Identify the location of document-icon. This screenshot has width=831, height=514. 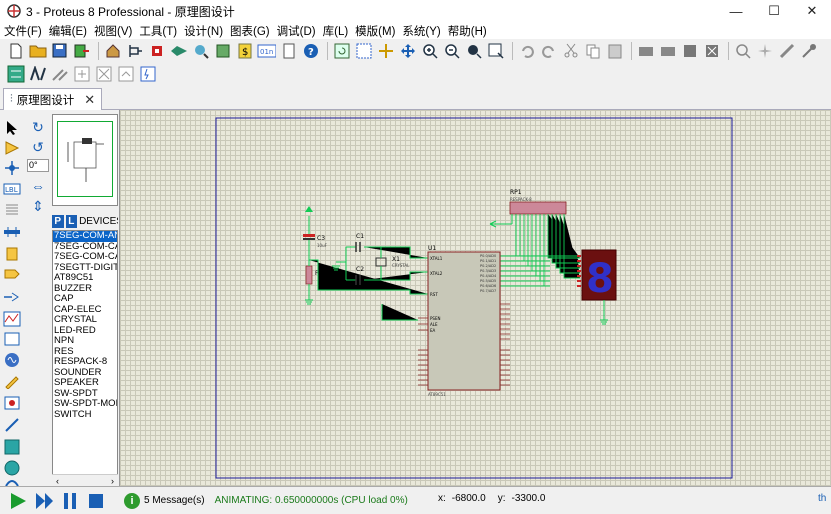
(288, 50).